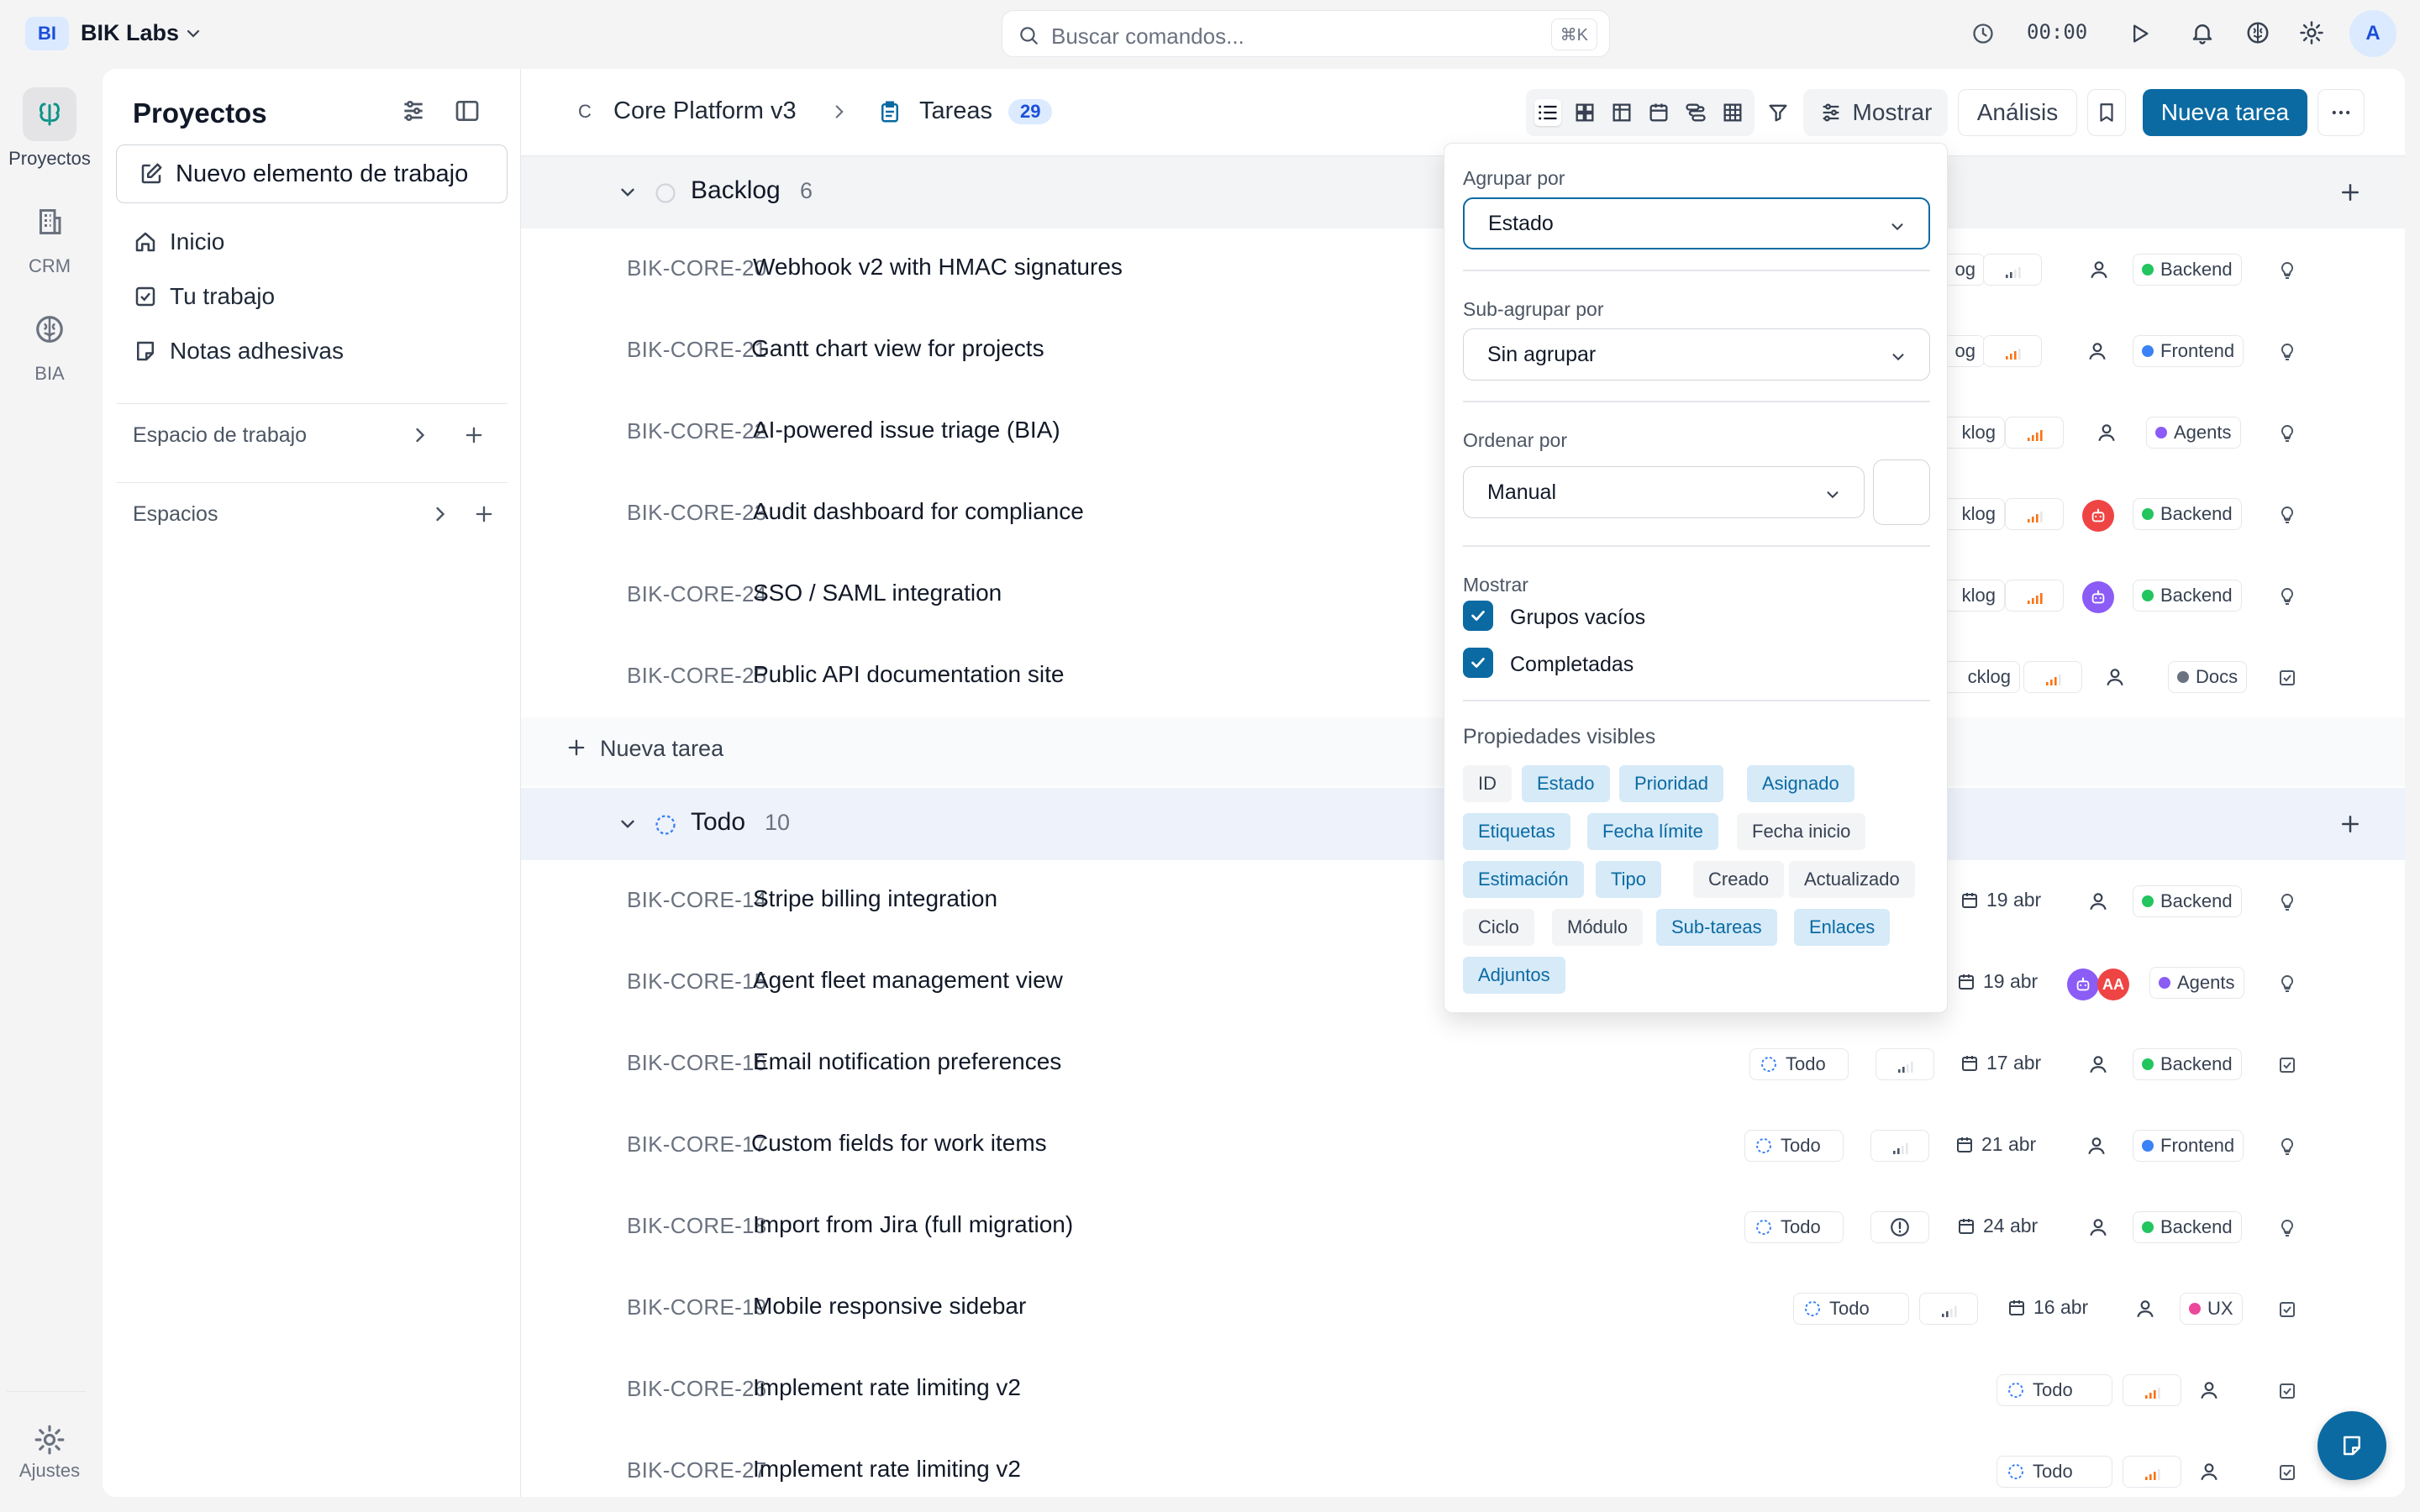  What do you see at coordinates (1733, 112) in the screenshot?
I see `table-view-icon` at bounding box center [1733, 112].